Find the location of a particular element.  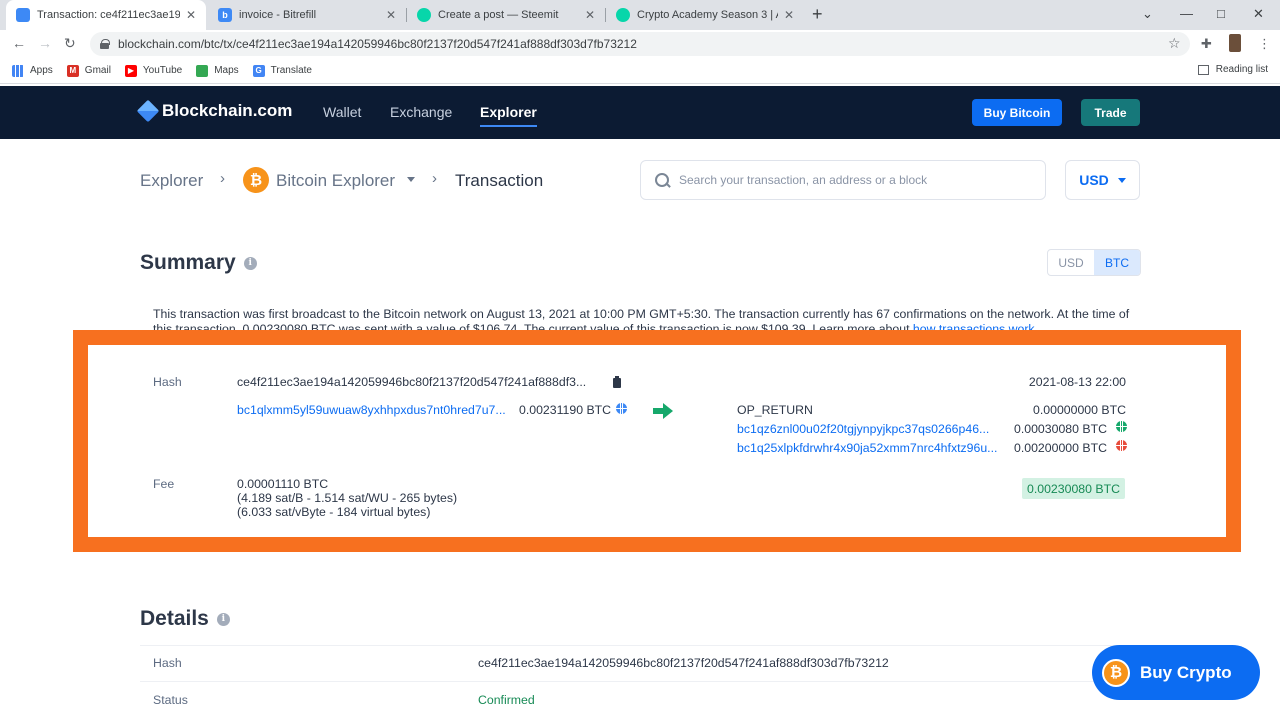

tx-timestamp: 2021-08-13 22:00 is located at coordinates (1077, 382).